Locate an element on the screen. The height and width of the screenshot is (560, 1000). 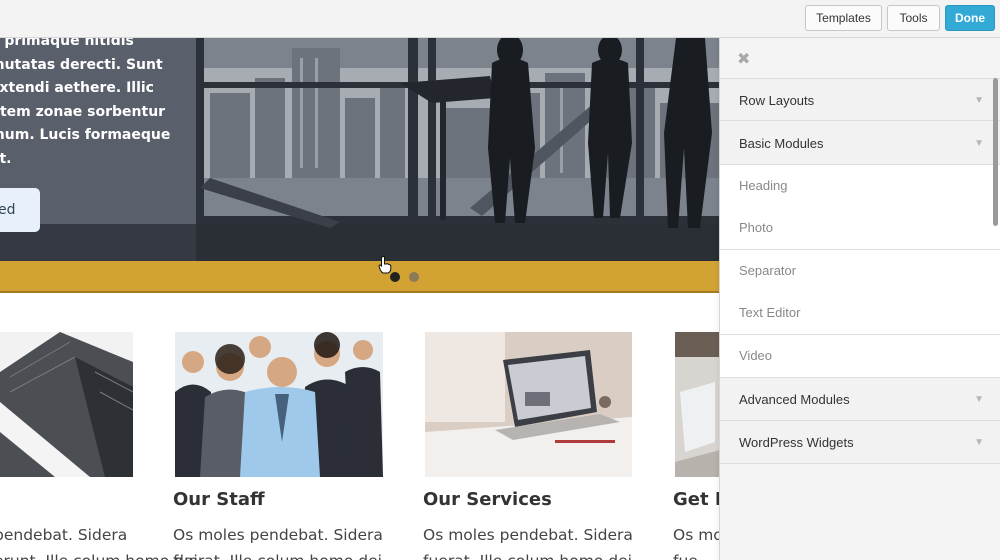
hero-text-line: a primaque nitidis is located at coordinates (67, 43).